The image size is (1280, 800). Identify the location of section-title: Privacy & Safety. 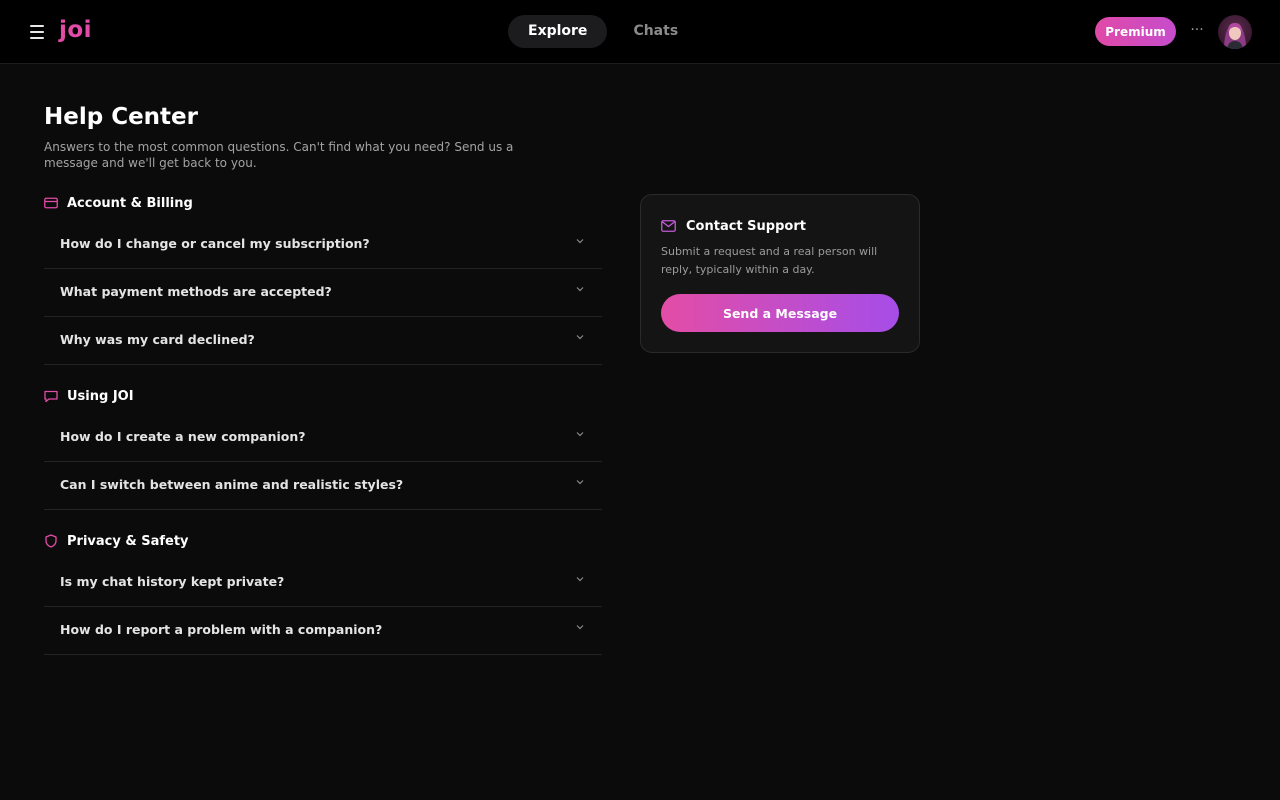
(128, 541).